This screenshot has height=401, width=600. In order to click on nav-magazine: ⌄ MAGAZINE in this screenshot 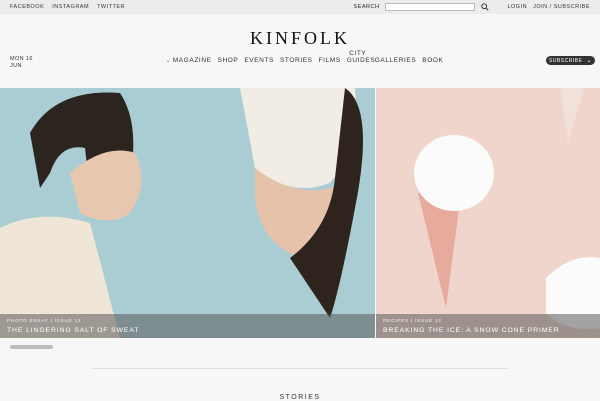, I will do `click(189, 61)`.